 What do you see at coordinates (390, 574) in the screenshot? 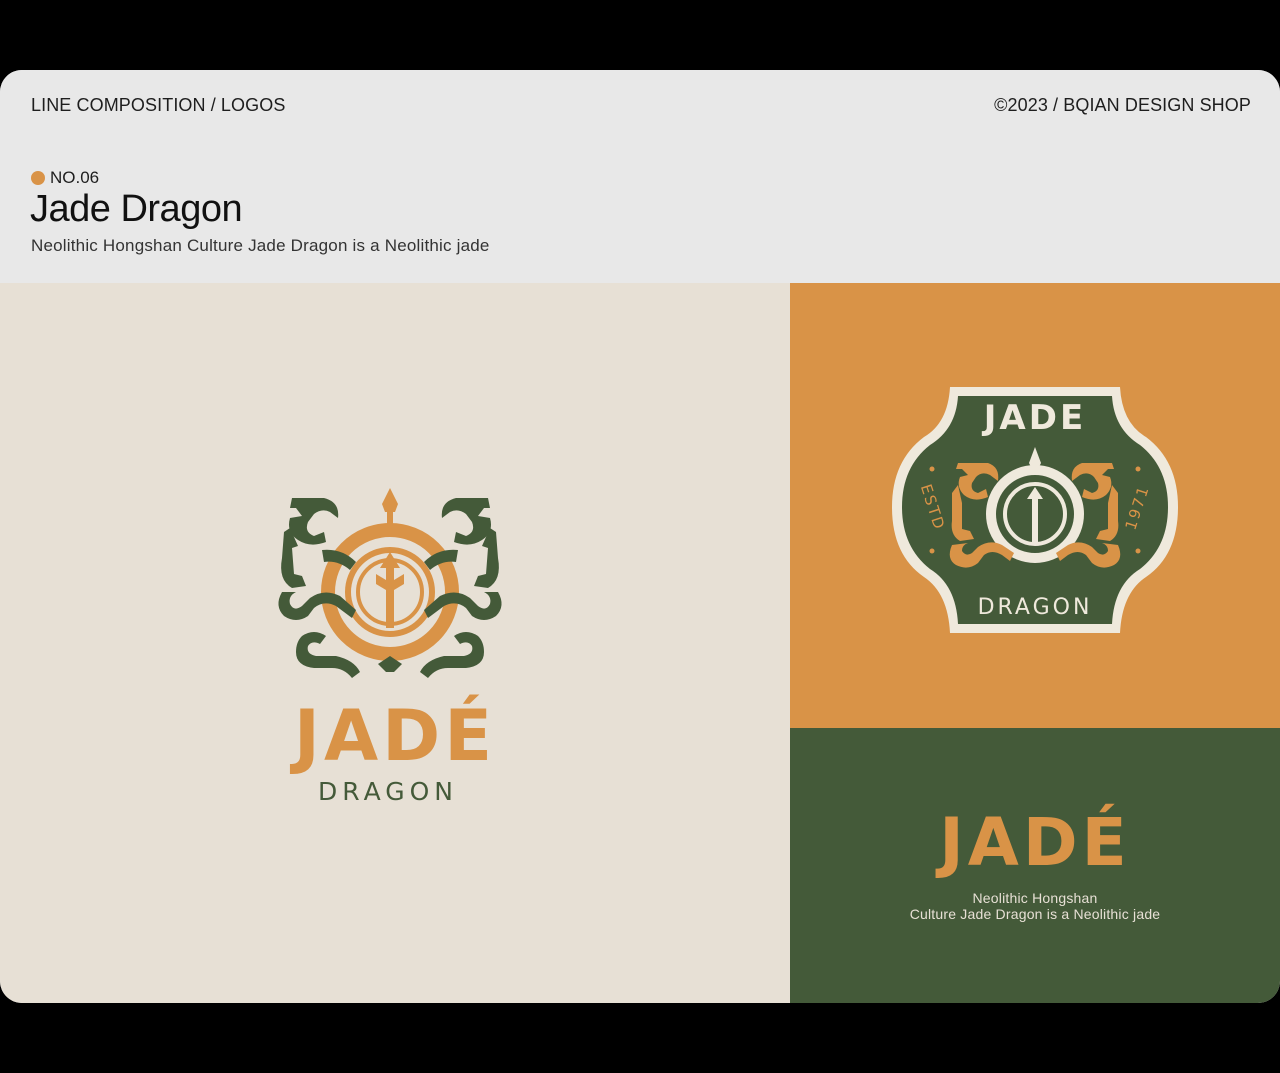
I see `emblem-orange-parts` at bounding box center [390, 574].